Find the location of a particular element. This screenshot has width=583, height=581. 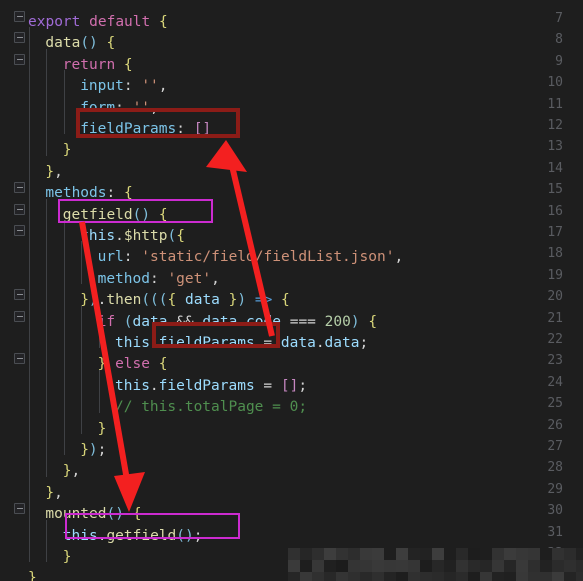

line-number: 11 is located at coordinates (555, 104).